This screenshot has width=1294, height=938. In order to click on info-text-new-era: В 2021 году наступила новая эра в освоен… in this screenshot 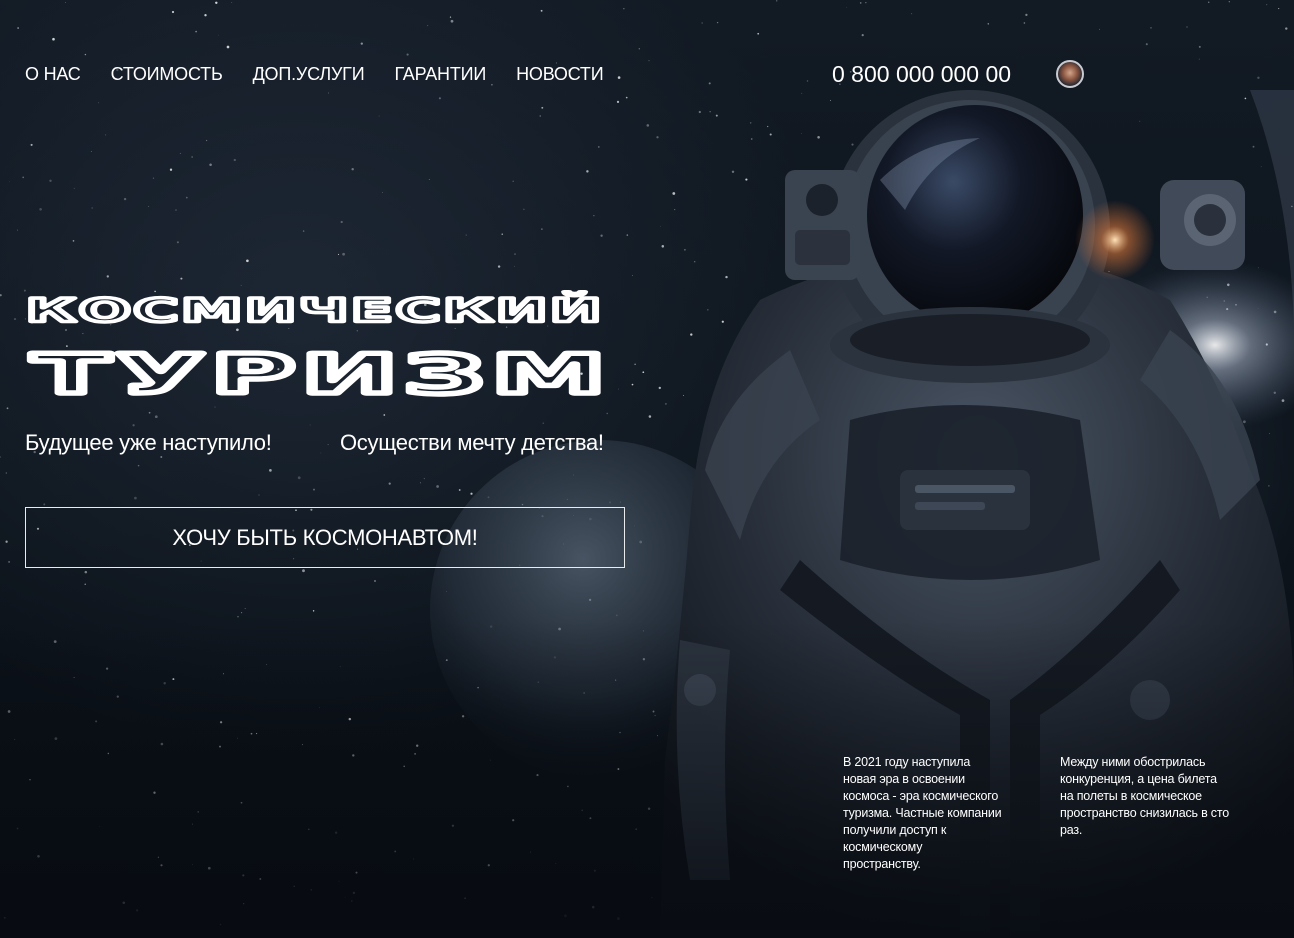, I will do `click(922, 813)`.